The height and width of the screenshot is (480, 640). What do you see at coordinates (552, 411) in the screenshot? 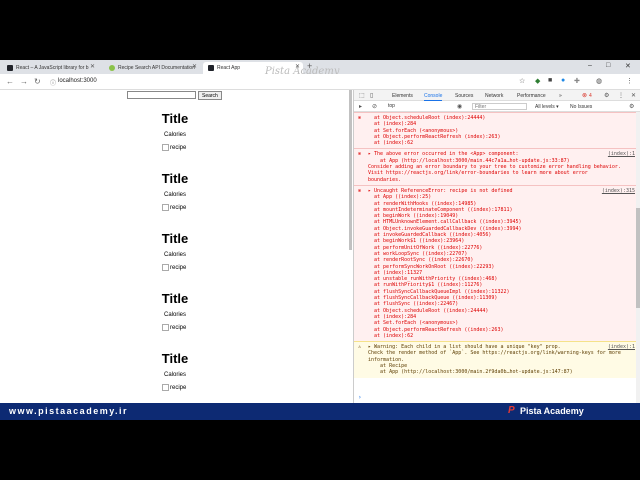
I see `banner-brand: Pista Academy` at bounding box center [552, 411].